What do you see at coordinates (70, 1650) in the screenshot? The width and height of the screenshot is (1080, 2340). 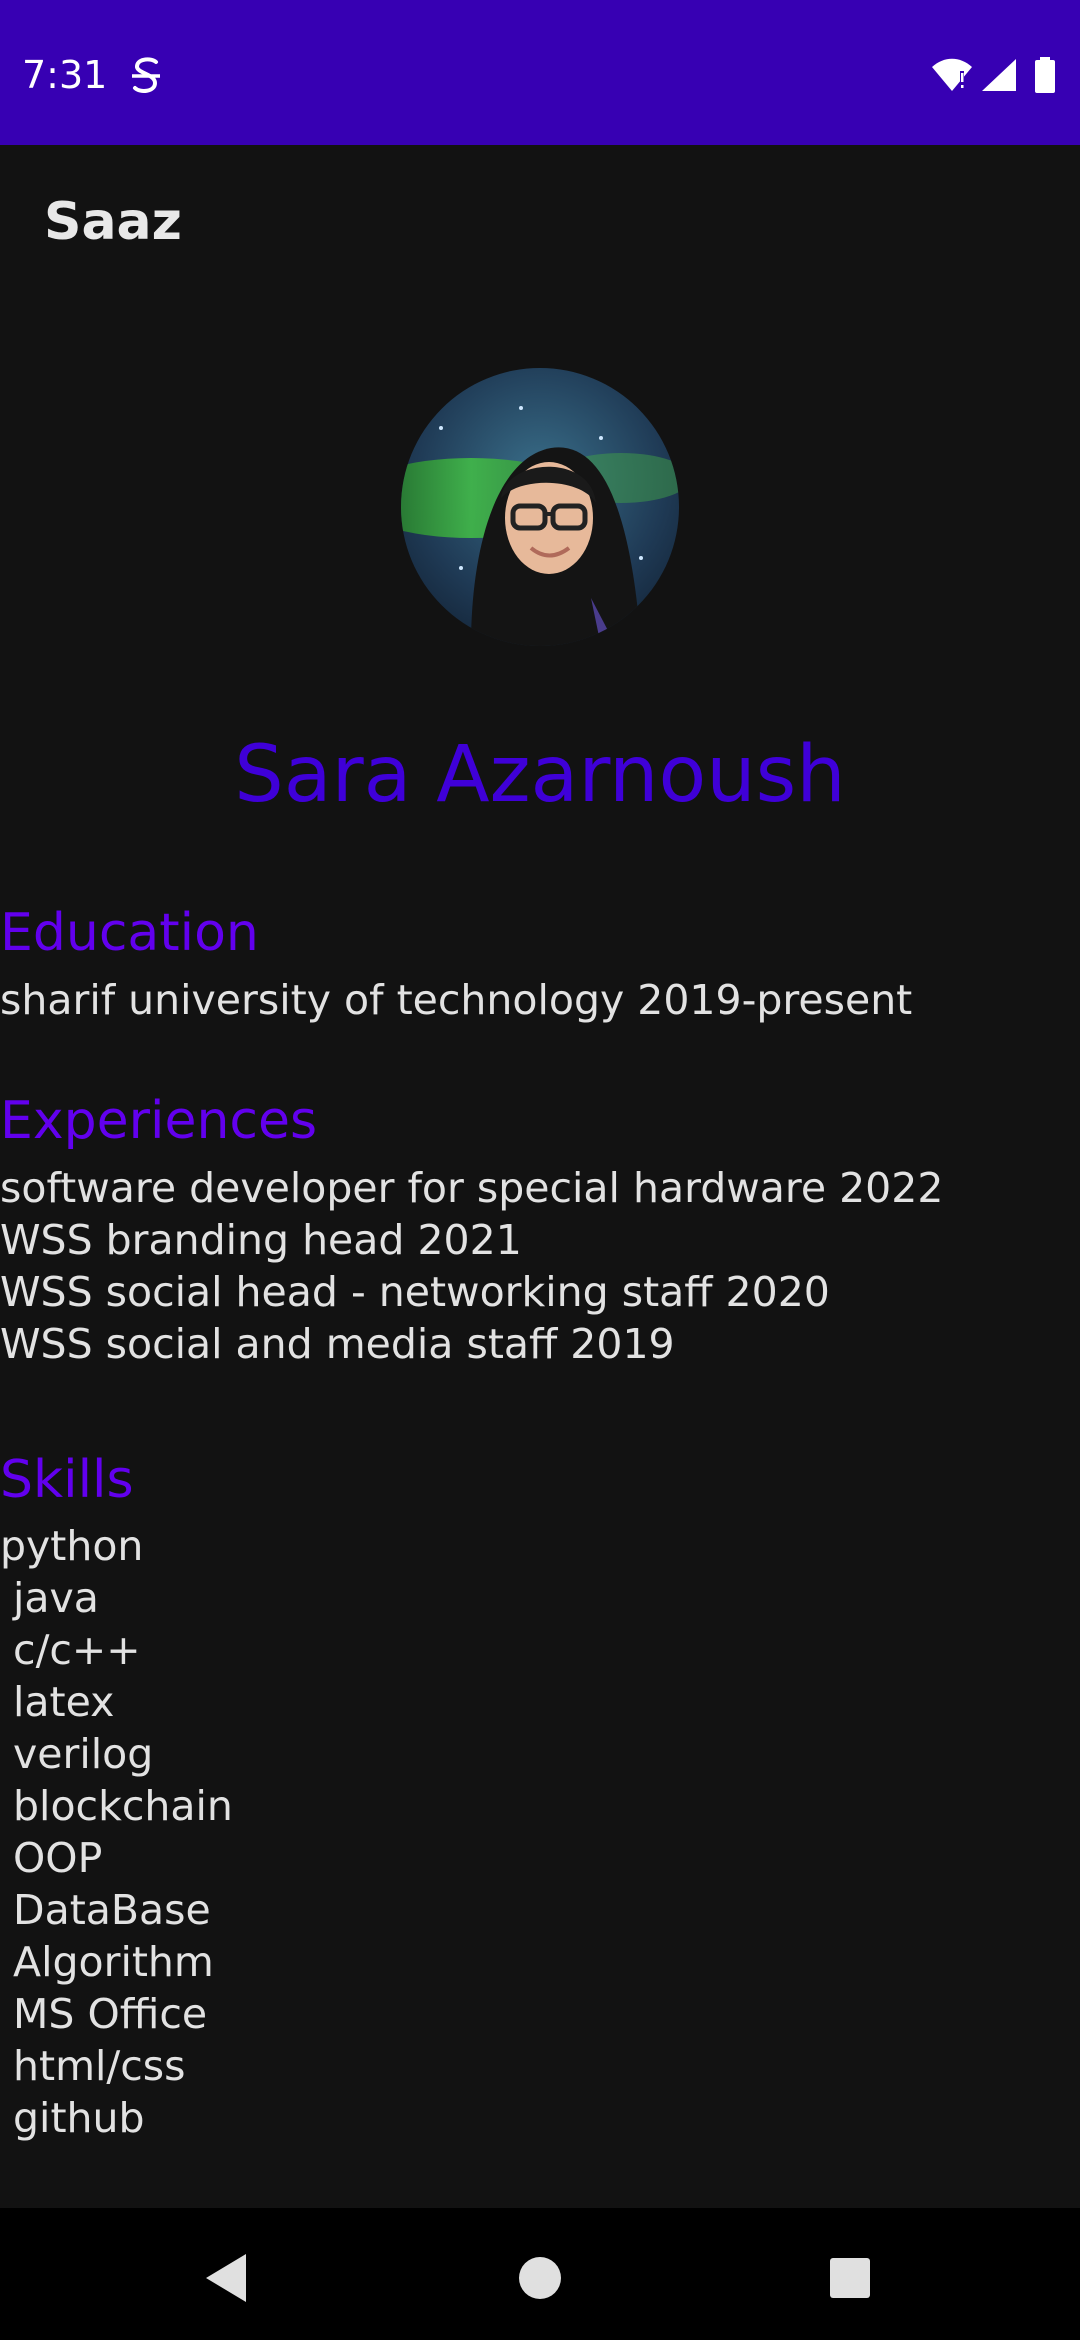 I see `skill-item: c/c++` at bounding box center [70, 1650].